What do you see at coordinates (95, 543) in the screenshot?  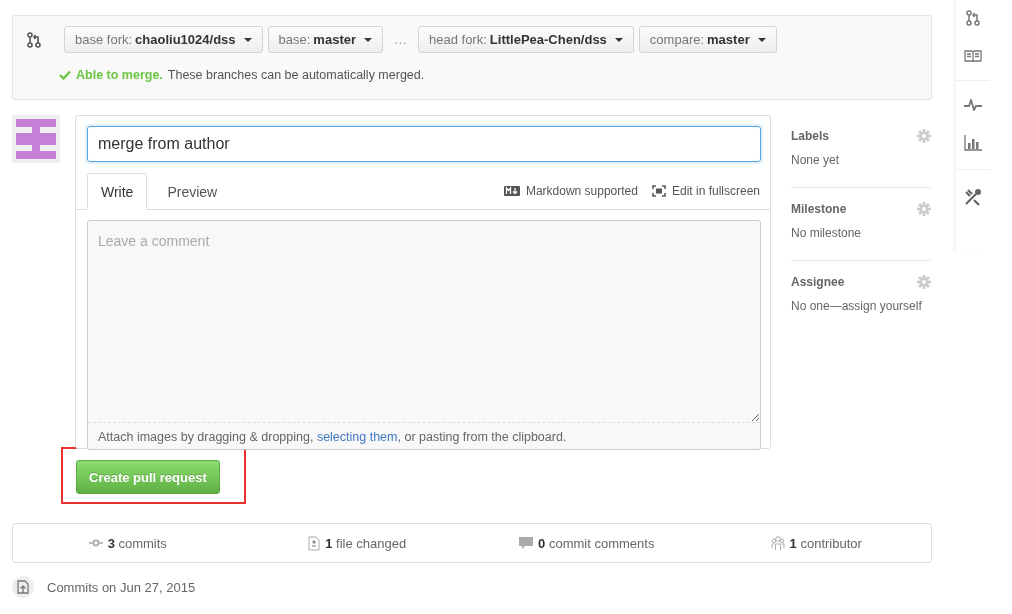 I see `commit-icon` at bounding box center [95, 543].